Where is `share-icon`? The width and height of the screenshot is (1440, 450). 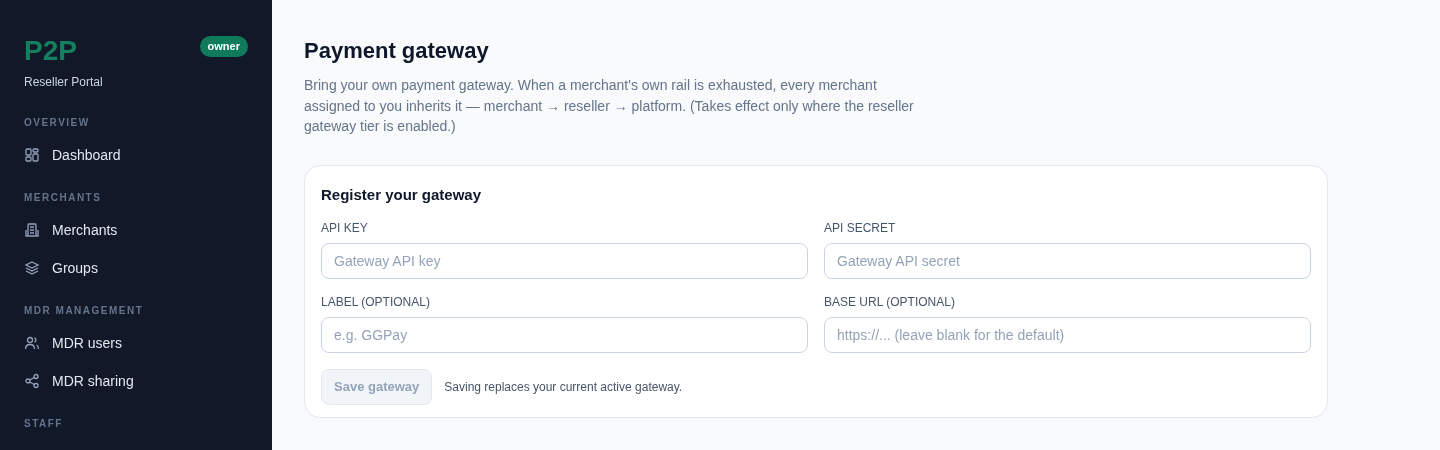
share-icon is located at coordinates (32, 381).